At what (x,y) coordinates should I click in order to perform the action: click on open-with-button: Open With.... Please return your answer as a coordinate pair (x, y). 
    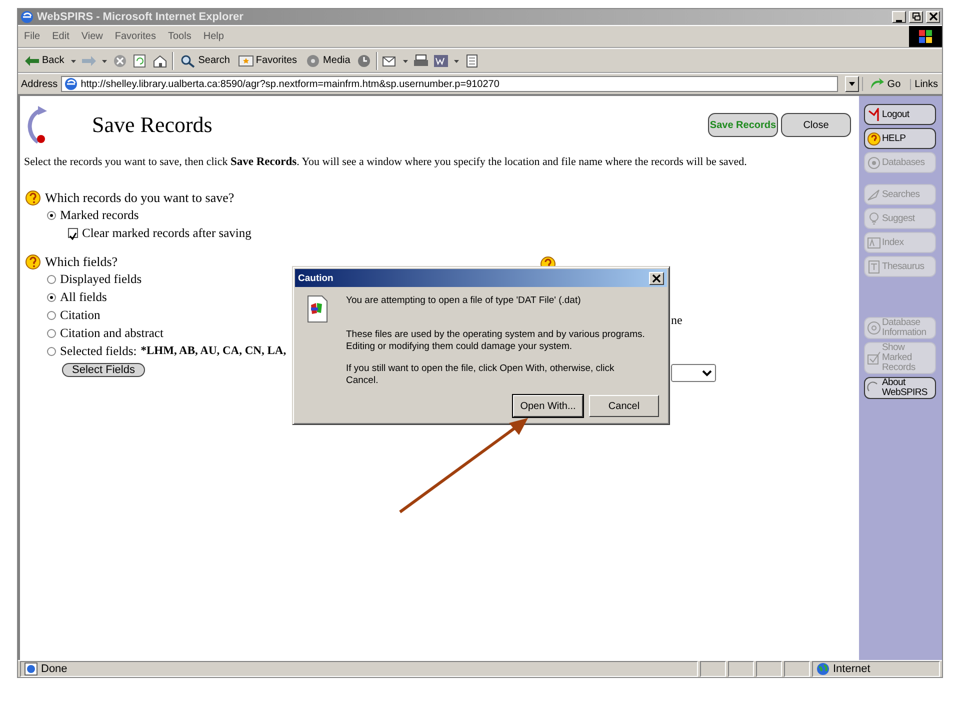
    Looking at the image, I should click on (548, 406).